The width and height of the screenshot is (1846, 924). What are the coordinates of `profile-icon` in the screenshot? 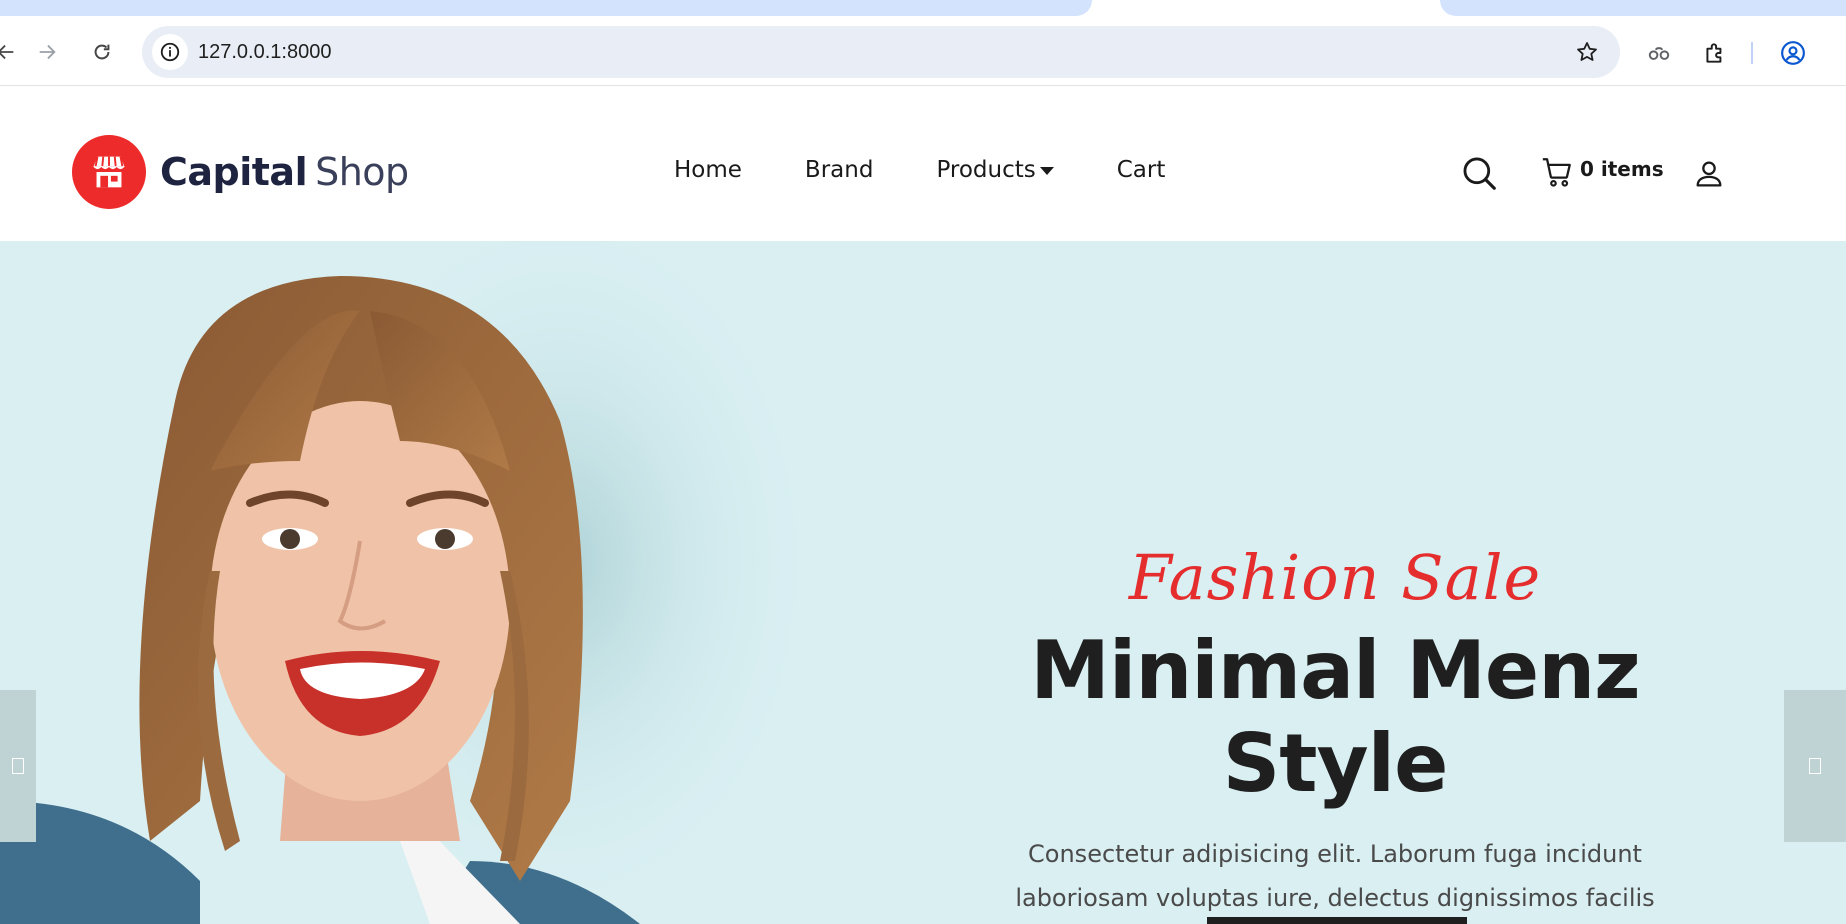 It's located at (1793, 53).